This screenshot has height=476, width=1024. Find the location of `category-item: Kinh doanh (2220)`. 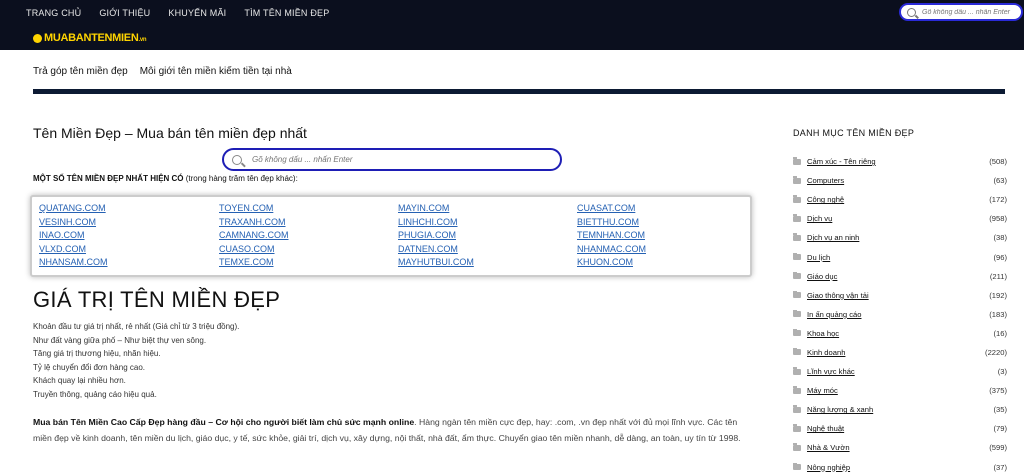

category-item: Kinh doanh (2220) is located at coordinates (900, 352).